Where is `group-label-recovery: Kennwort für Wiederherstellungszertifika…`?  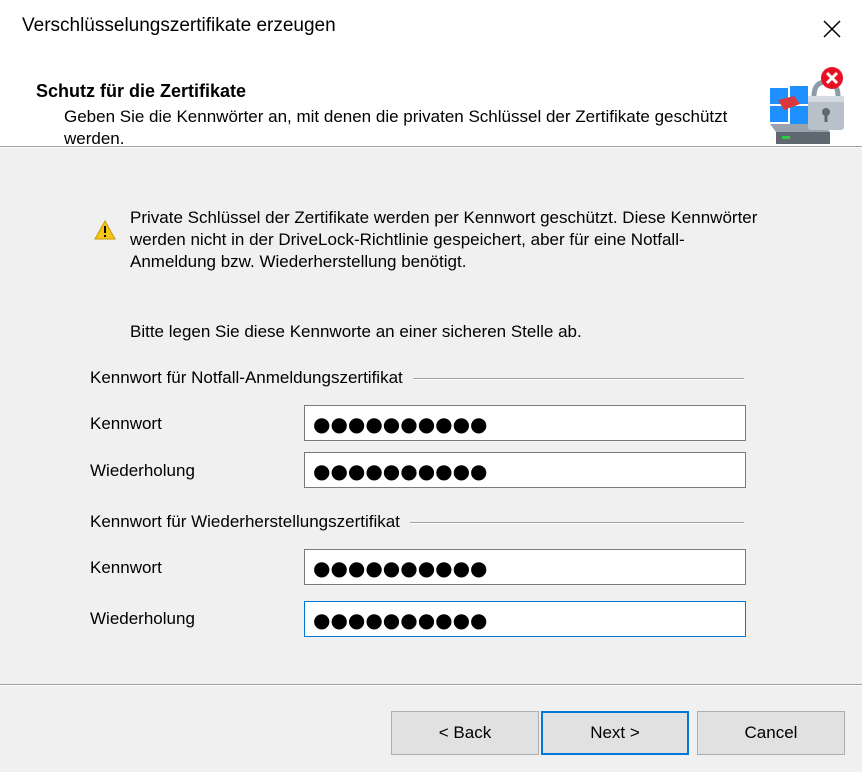 group-label-recovery: Kennwort für Wiederherstellungszertifika… is located at coordinates (250, 522).